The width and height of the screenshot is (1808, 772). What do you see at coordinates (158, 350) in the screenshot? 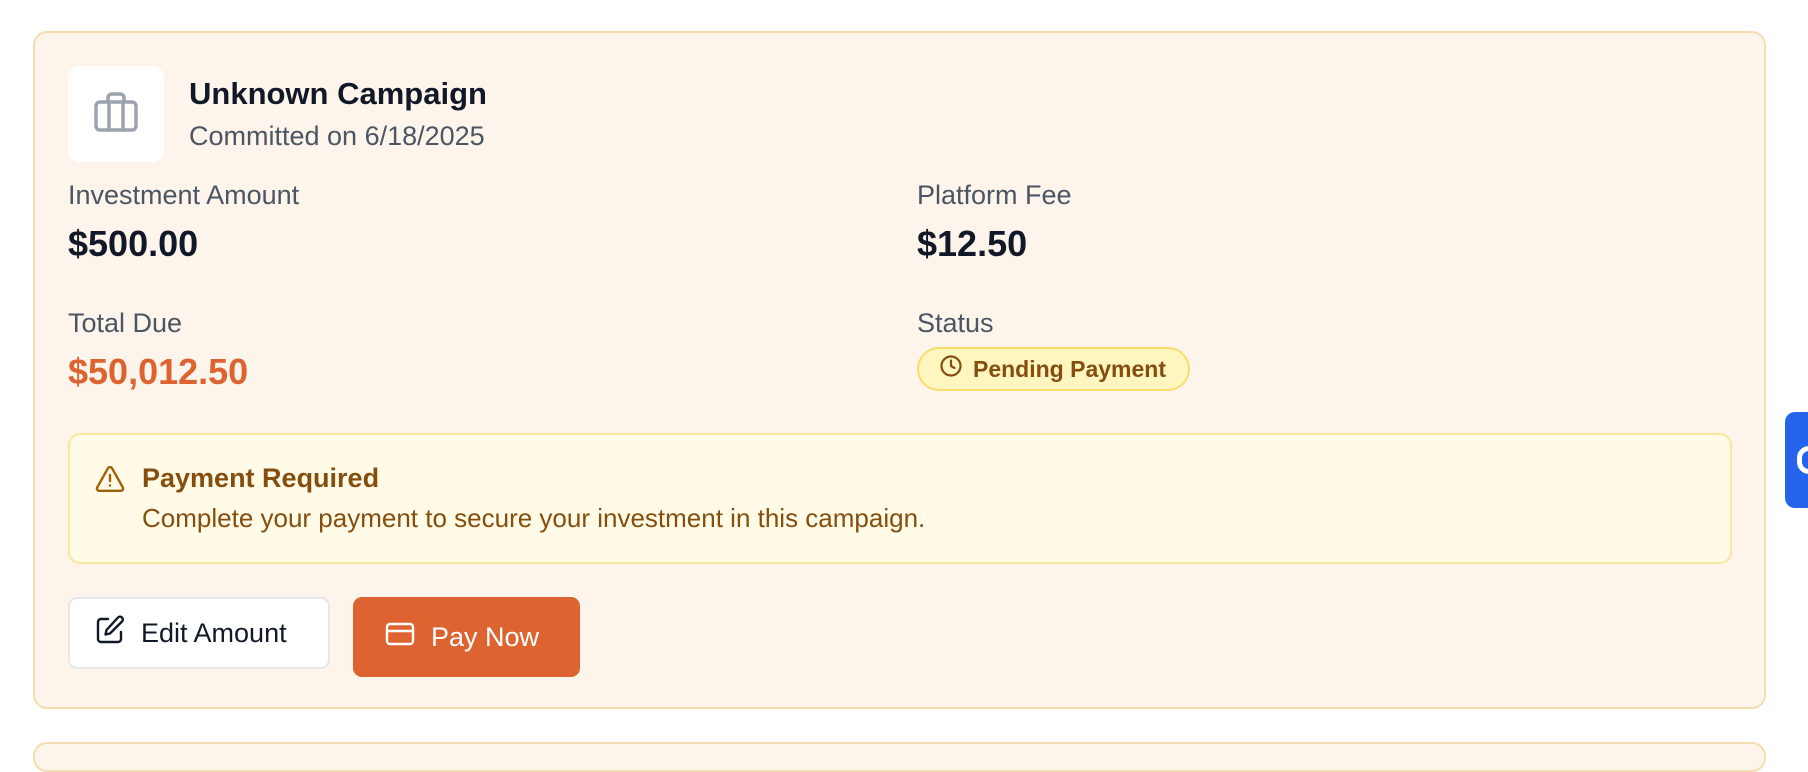
I see `total-due-field: Total Due $50,012.50` at bounding box center [158, 350].